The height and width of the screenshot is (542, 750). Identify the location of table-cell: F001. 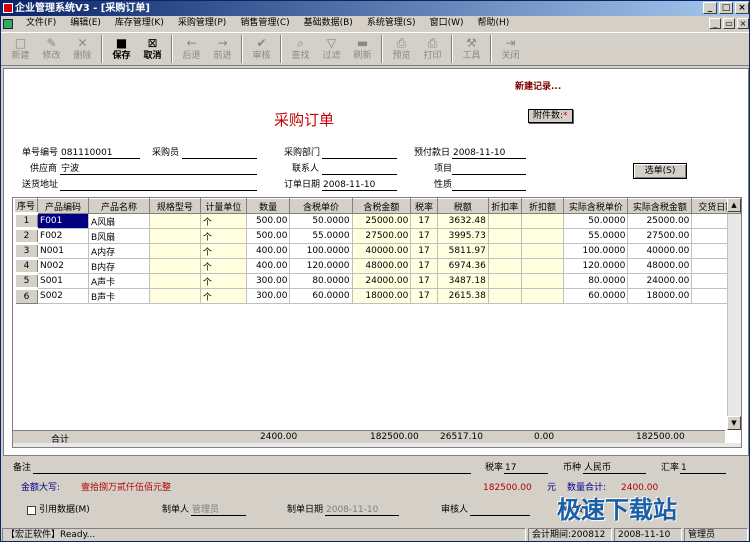
(63, 221).